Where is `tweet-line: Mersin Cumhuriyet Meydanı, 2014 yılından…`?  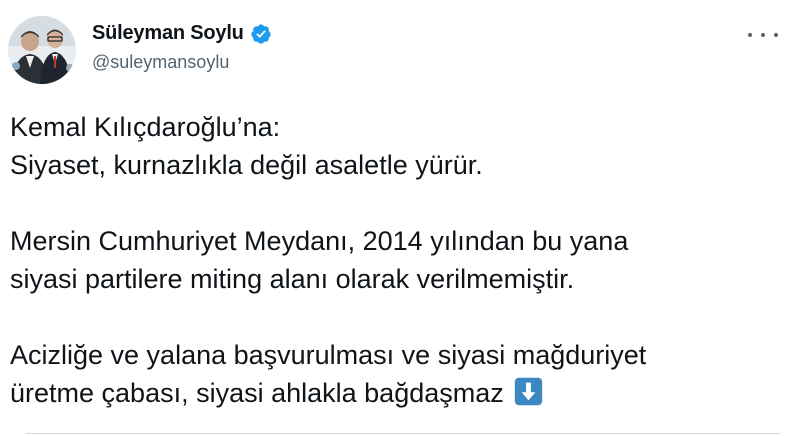 tweet-line: Mersin Cumhuriyet Meydanı, 2014 yılından… is located at coordinates (319, 241).